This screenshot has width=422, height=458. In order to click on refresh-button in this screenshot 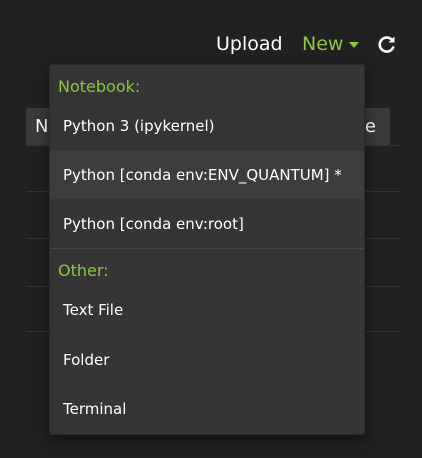, I will do `click(387, 44)`.